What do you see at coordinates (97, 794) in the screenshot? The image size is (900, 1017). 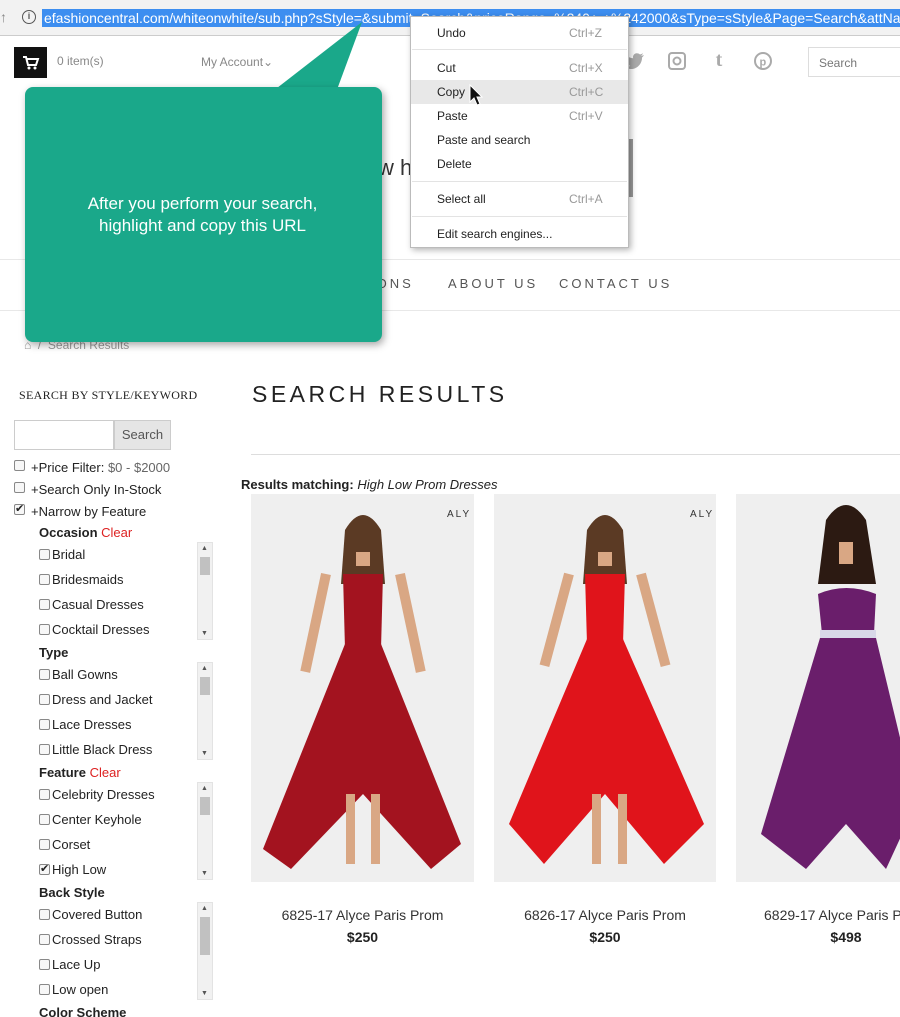 I see `option-celebrity-dresses: Celebrity Dresses` at bounding box center [97, 794].